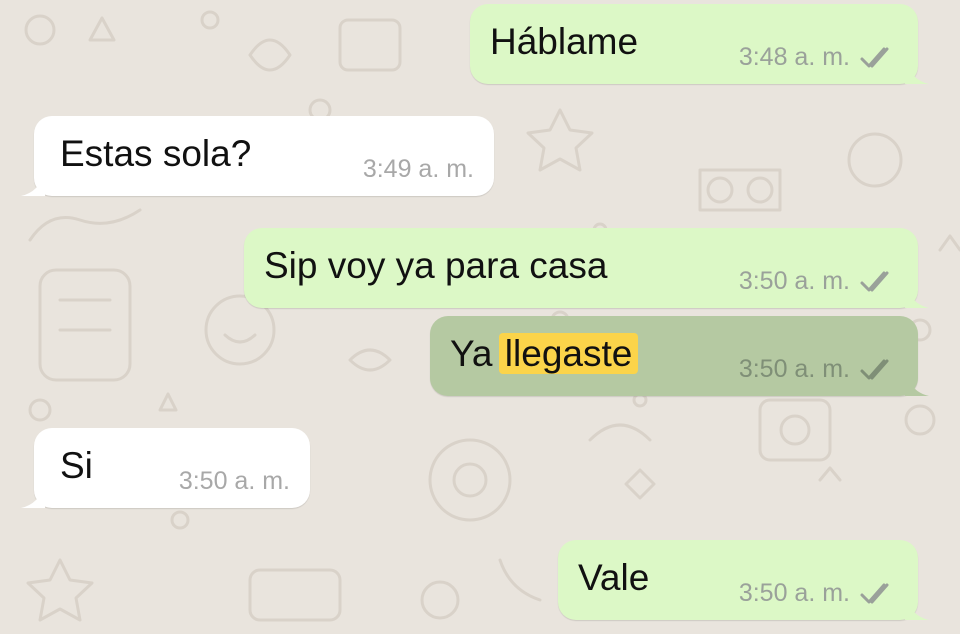 This screenshot has height=634, width=960. What do you see at coordinates (699, 44) in the screenshot?
I see `message-bubble-outgoing: Háblame 3:48 a. m.` at bounding box center [699, 44].